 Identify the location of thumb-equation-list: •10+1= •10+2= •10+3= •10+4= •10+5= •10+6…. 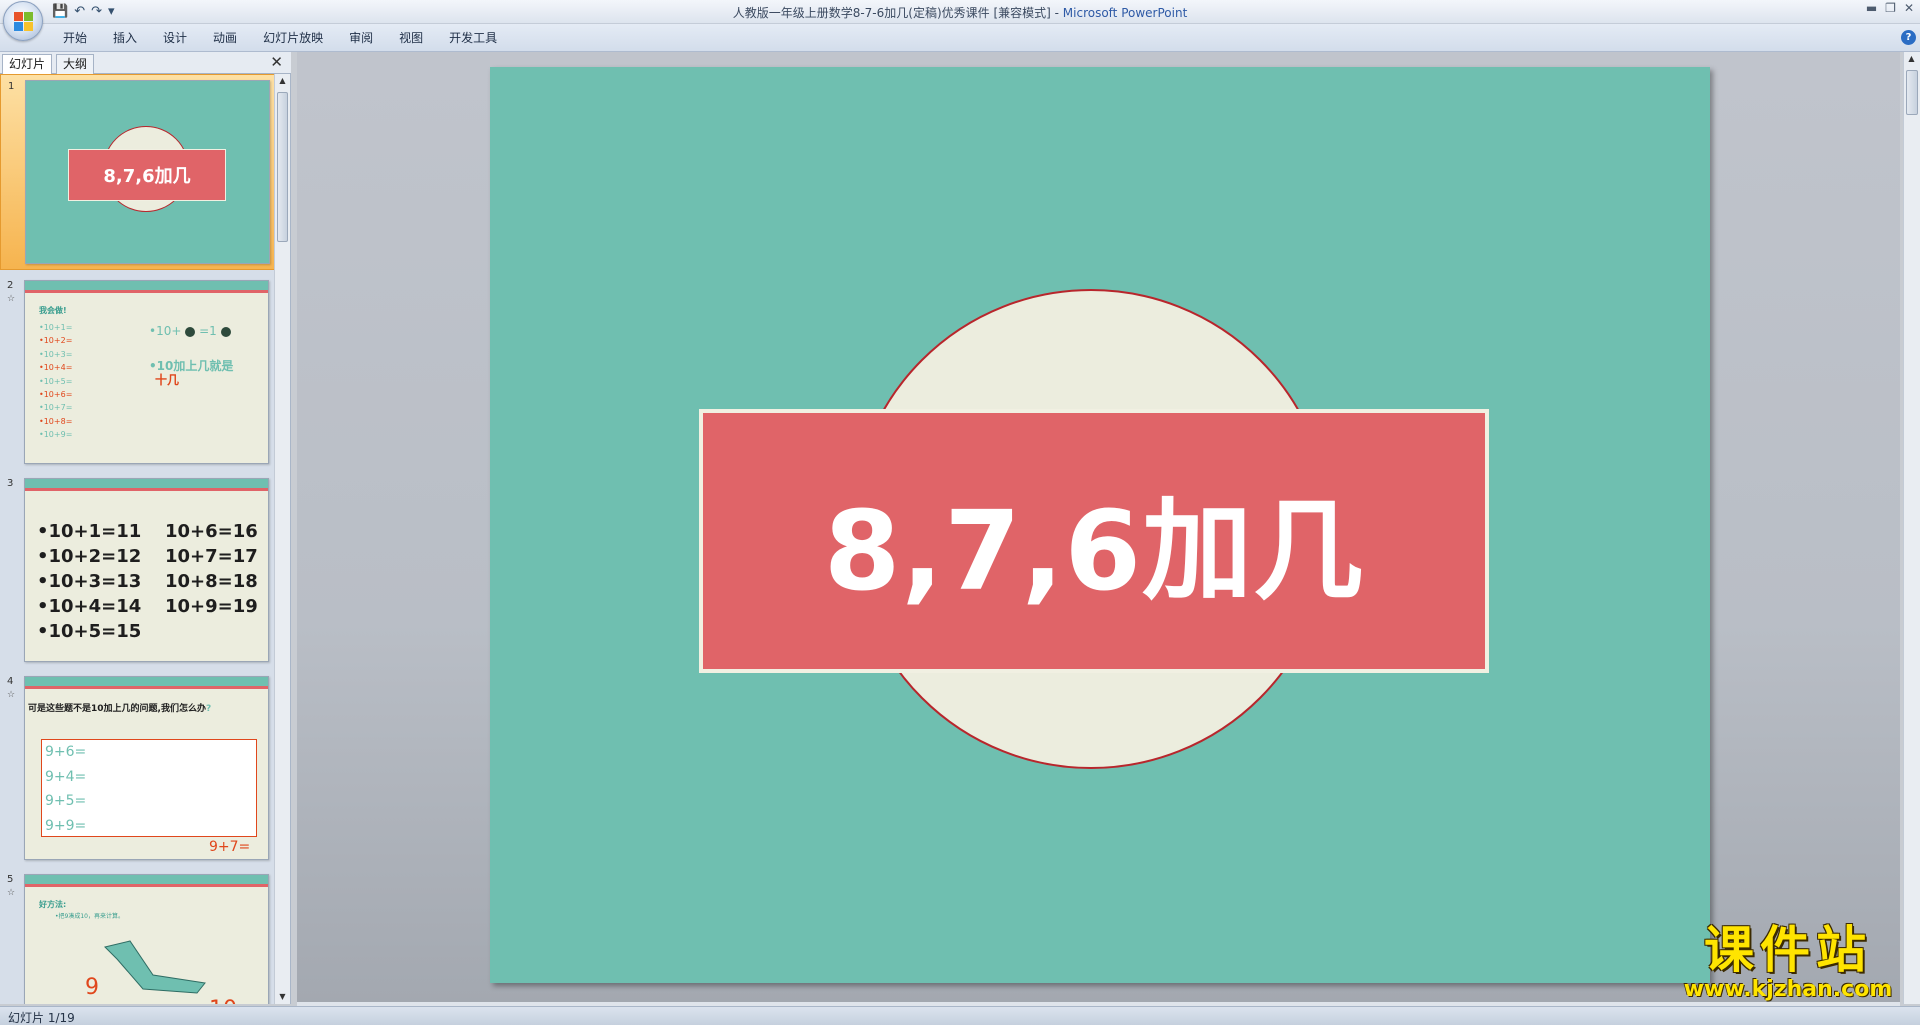
(55, 381).